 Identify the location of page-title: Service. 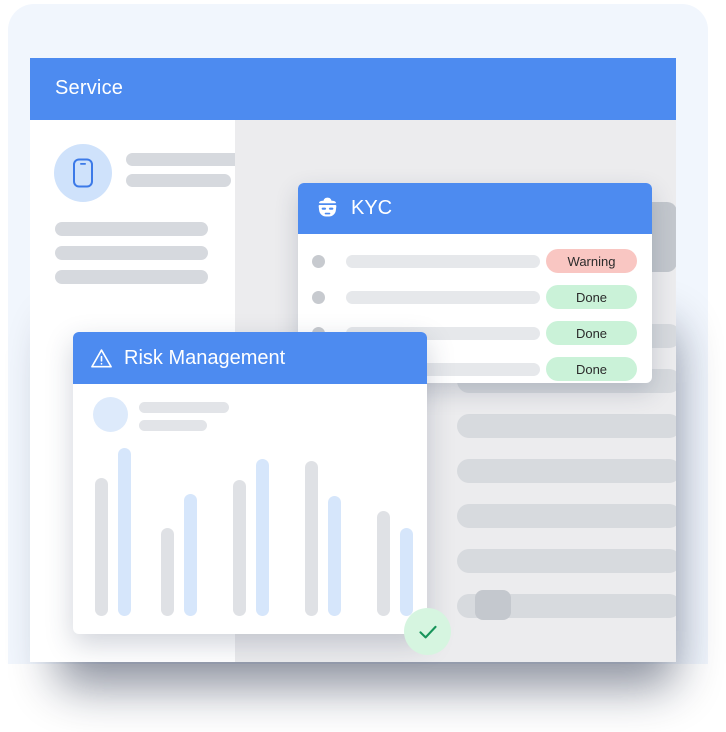
(89, 88).